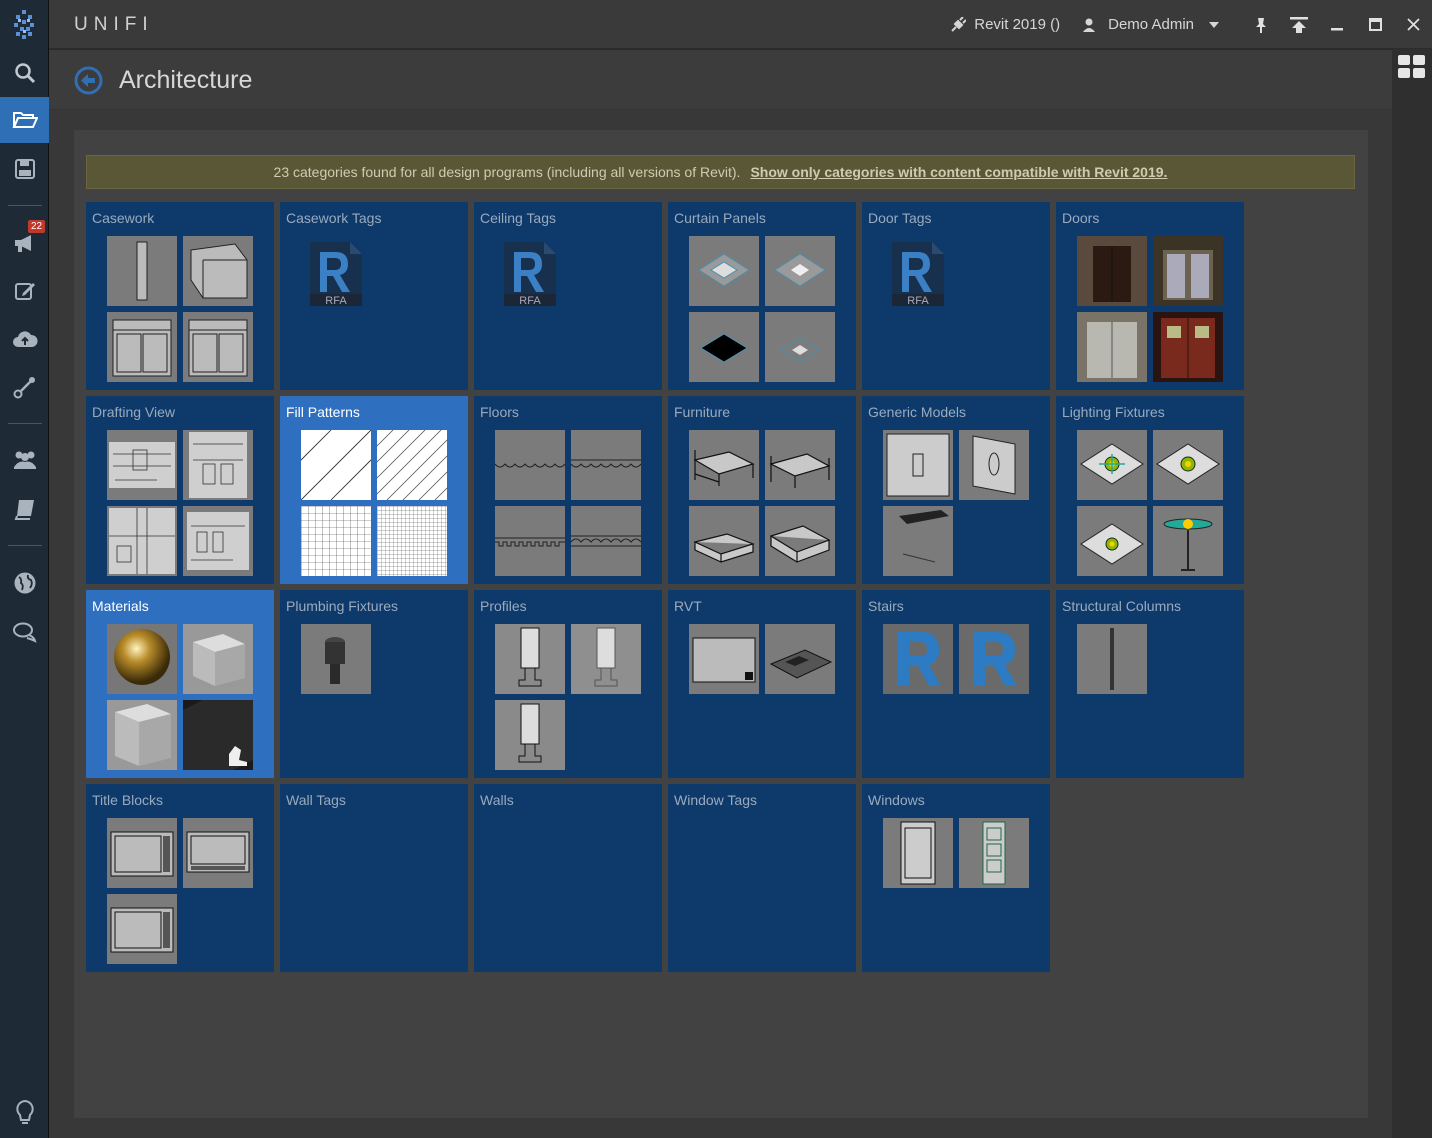  I want to click on back-arrow-icon, so click(88, 80).